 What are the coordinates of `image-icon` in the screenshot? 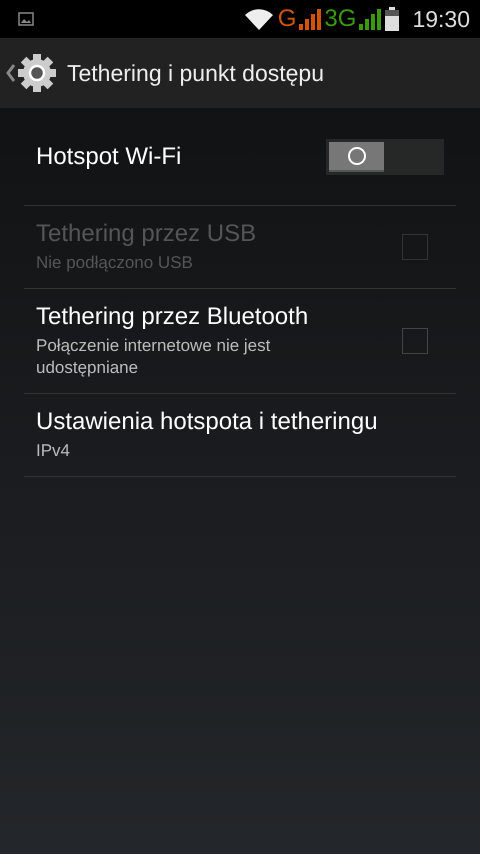 It's located at (26, 19).